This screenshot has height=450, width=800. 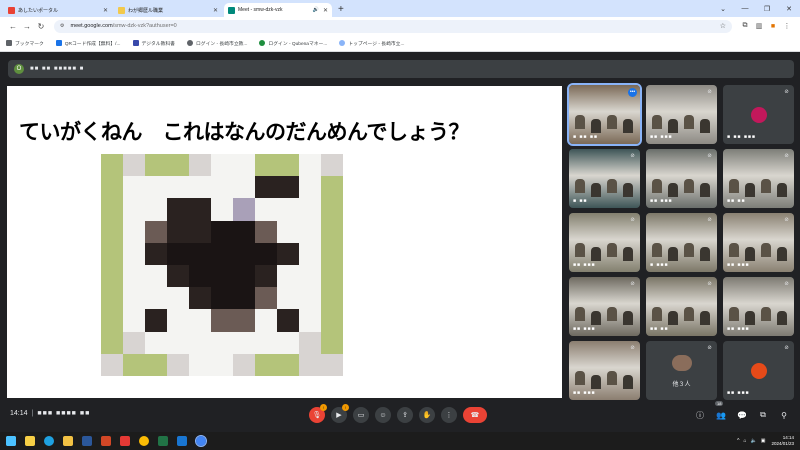 What do you see at coordinates (361, 415) in the screenshot?
I see `captions-button: ▭` at bounding box center [361, 415].